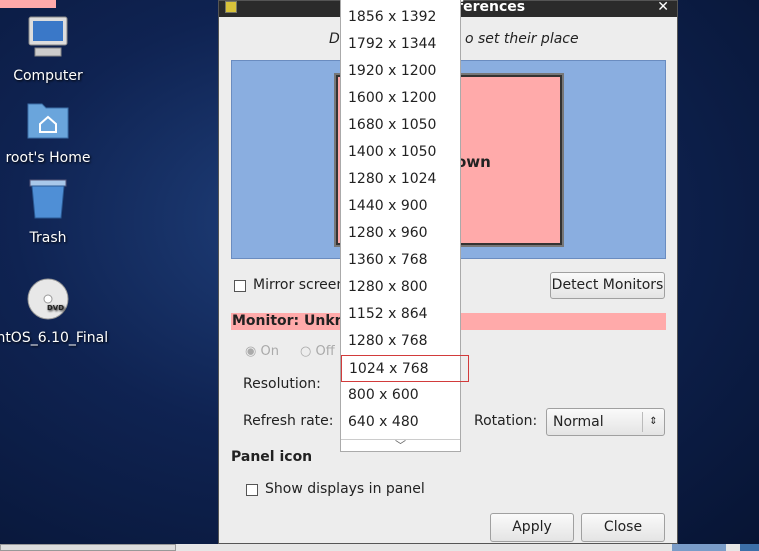 This screenshot has width=759, height=551. I want to click on app-icon, so click(231, 7).